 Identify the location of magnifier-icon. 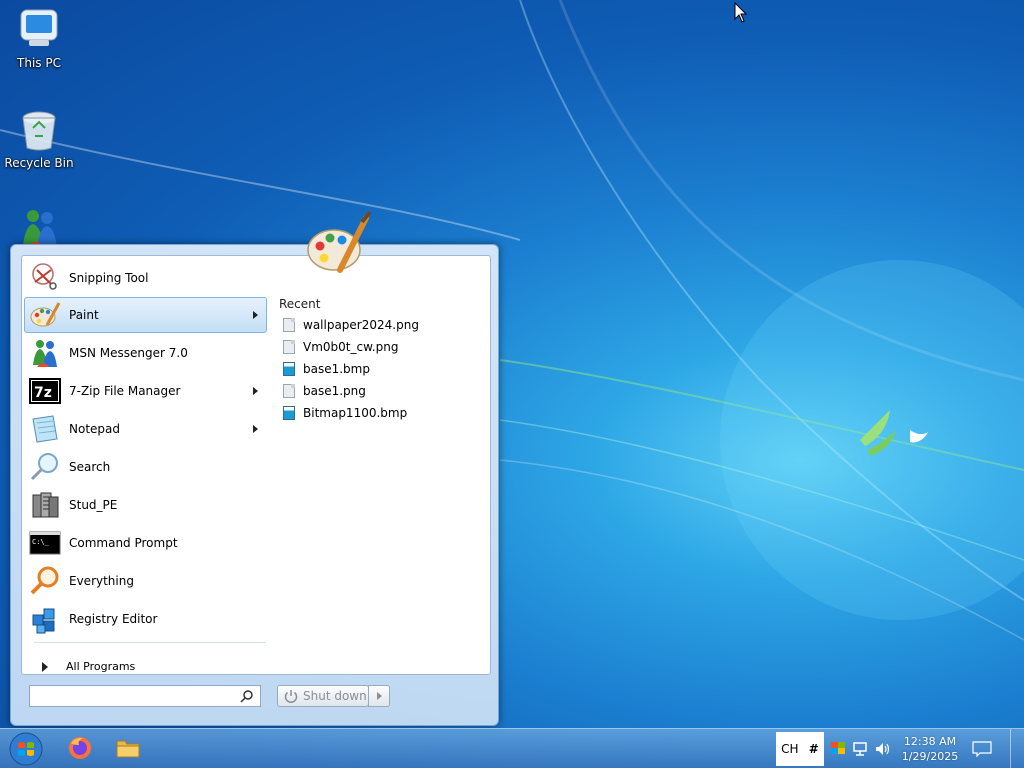
(45, 467).